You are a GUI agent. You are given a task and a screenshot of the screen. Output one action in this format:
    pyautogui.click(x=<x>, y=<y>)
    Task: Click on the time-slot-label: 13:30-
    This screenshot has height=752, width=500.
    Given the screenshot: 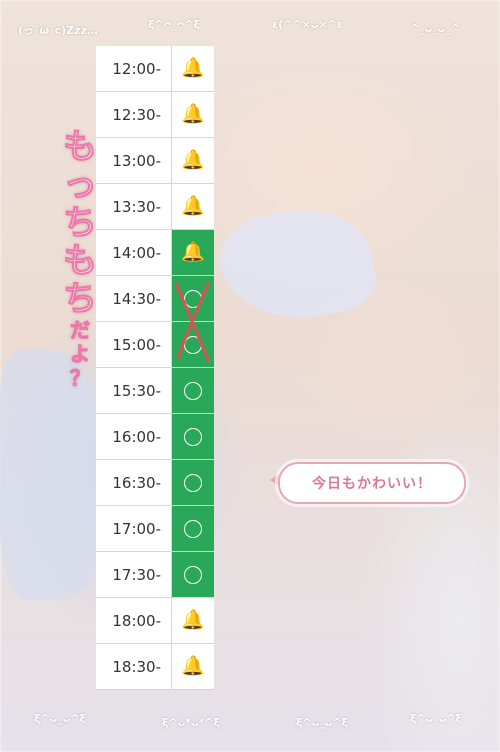 What is the action you would take?
    pyautogui.click(x=134, y=206)
    